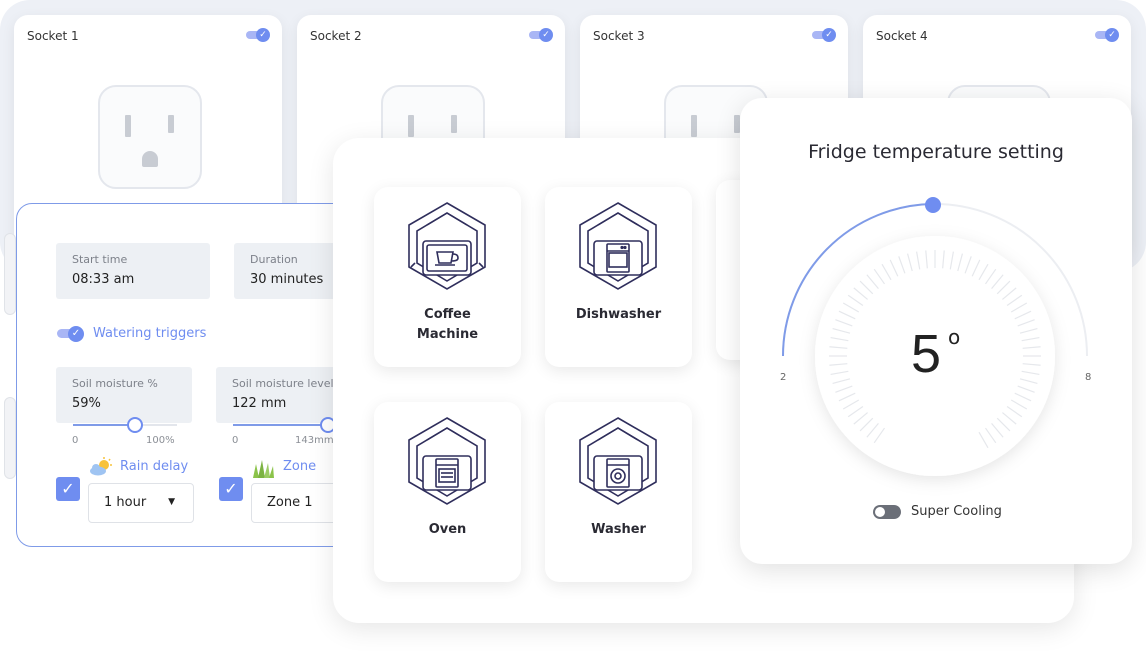 The width and height of the screenshot is (1146, 651). What do you see at coordinates (618, 314) in the screenshot?
I see `appliance-name: Dishwasher` at bounding box center [618, 314].